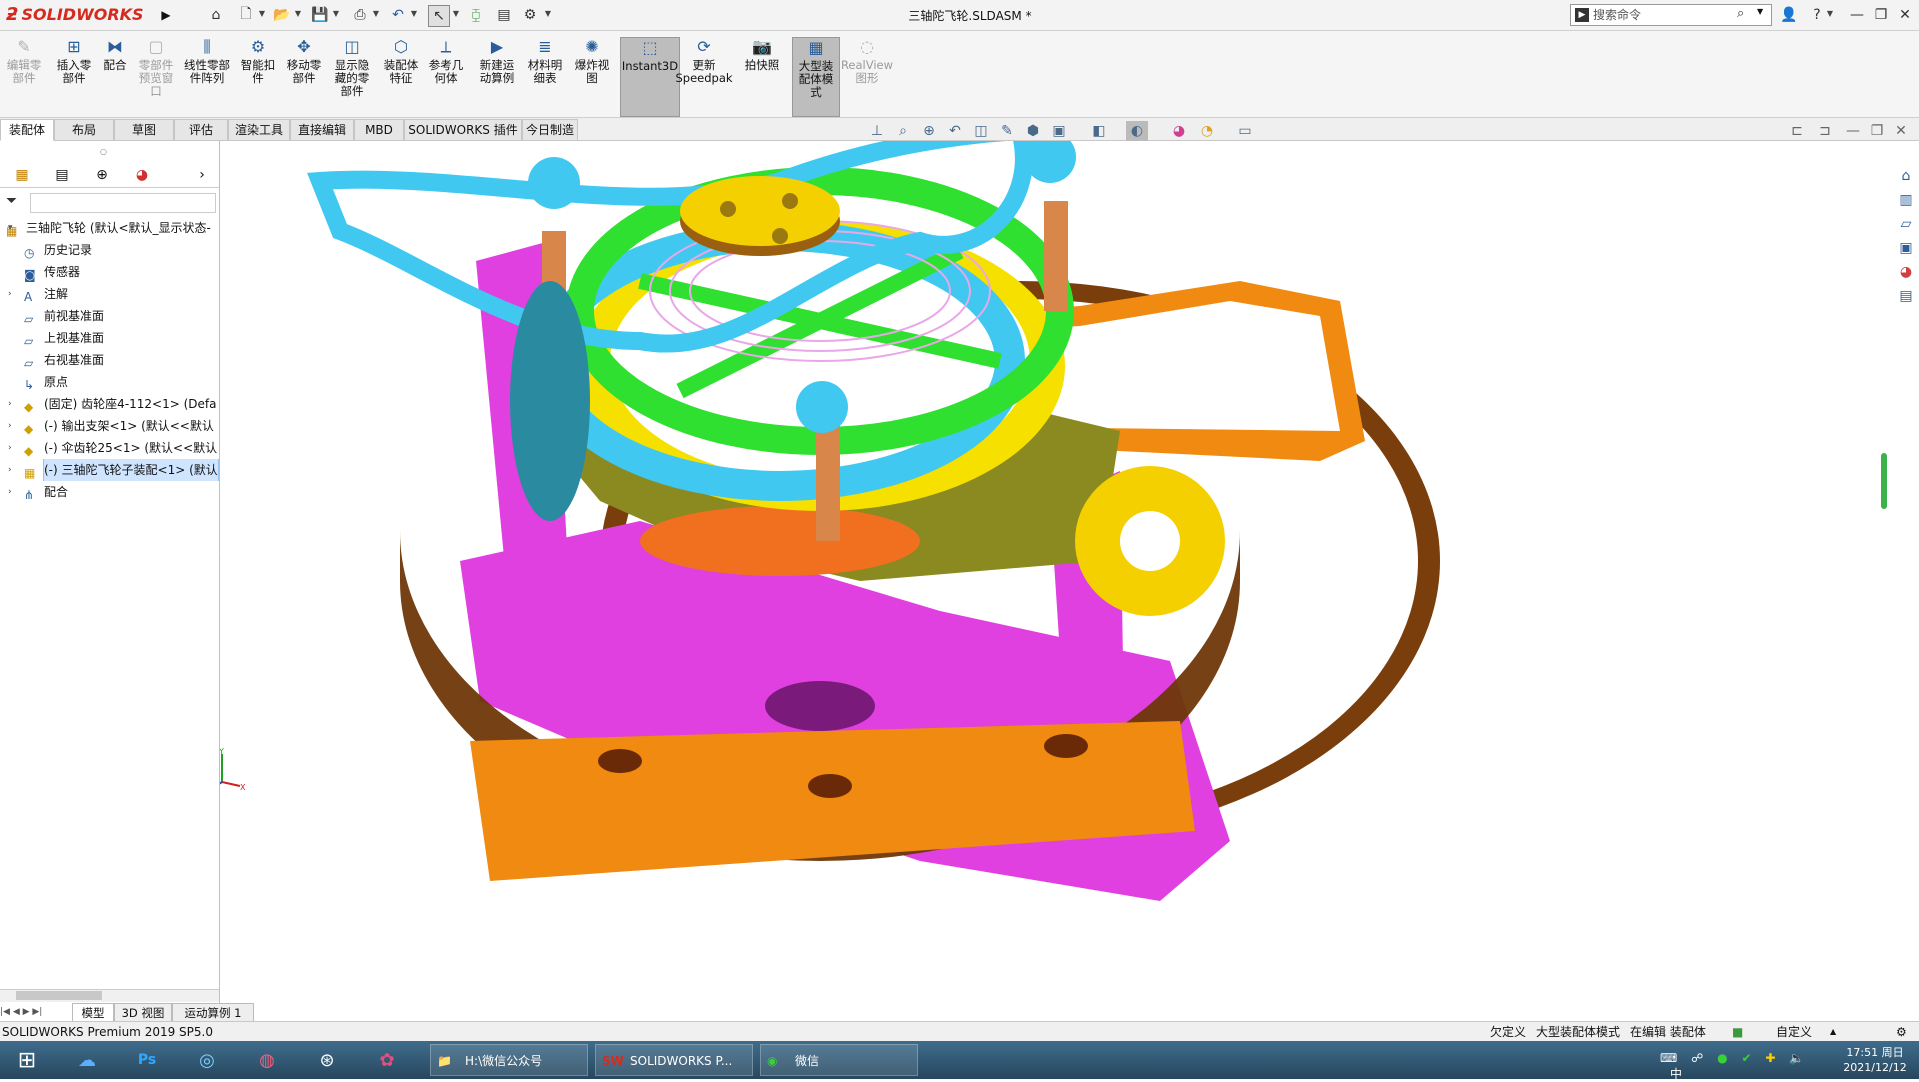  I want to click on panel-splitter-handle: ○, so click(103, 151).